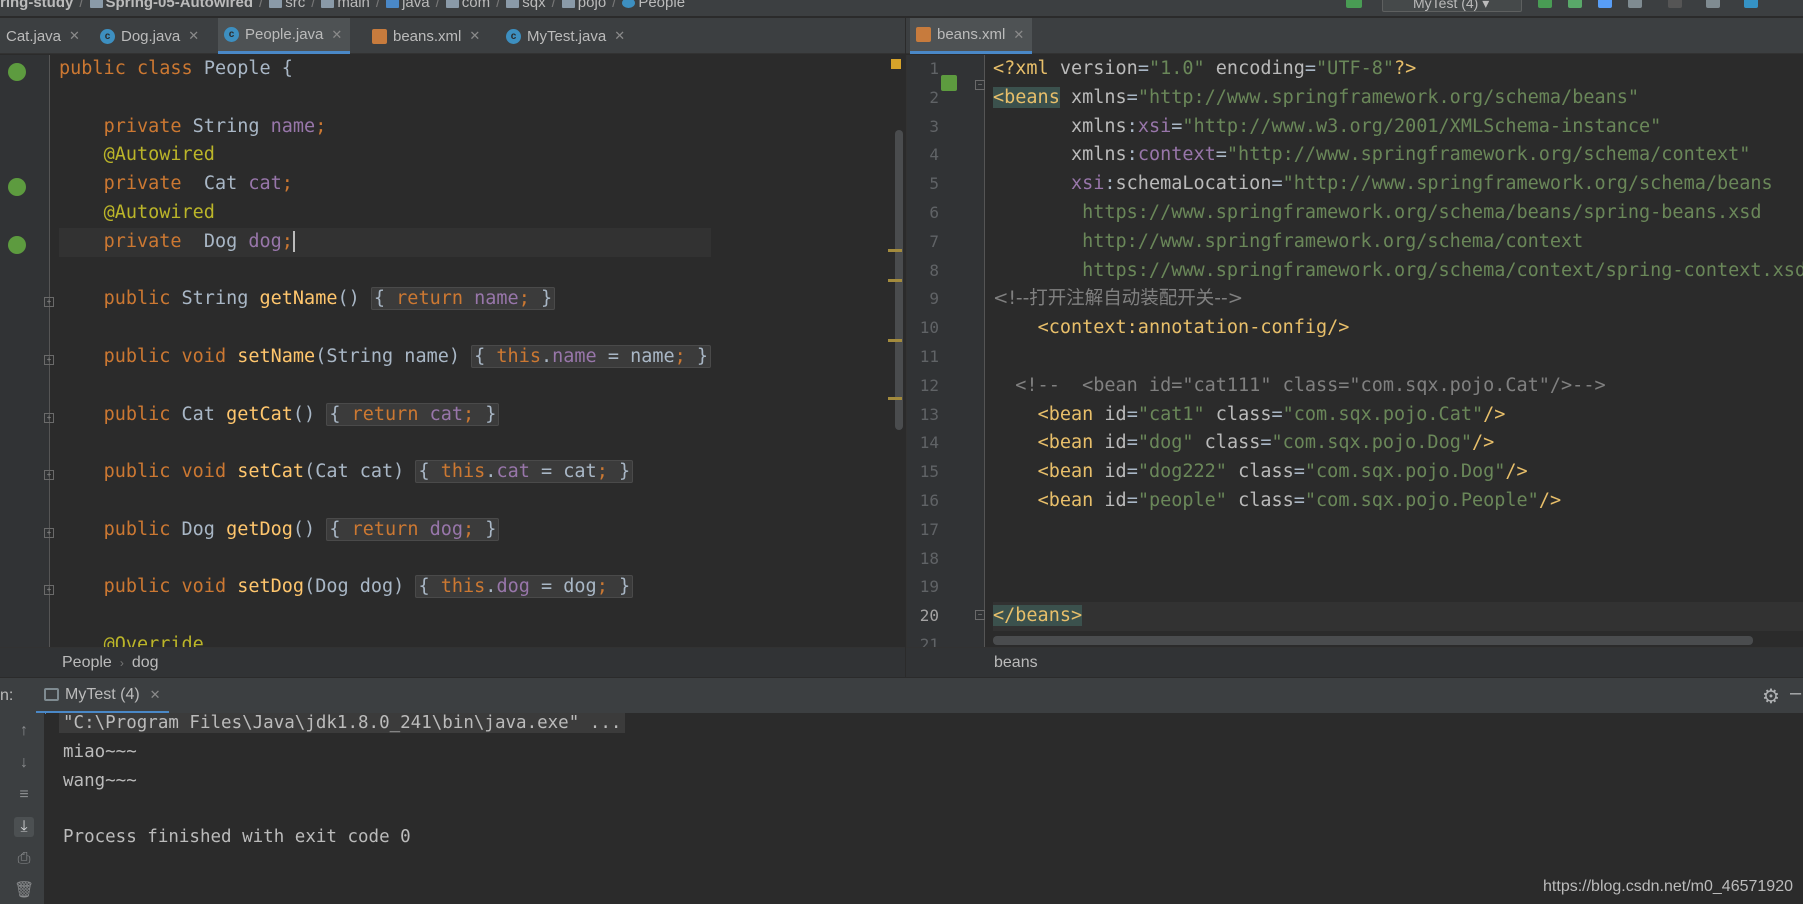 Image resolution: width=1803 pixels, height=904 pixels. What do you see at coordinates (949, 83) in the screenshot?
I see `spring-bean-icon` at bounding box center [949, 83].